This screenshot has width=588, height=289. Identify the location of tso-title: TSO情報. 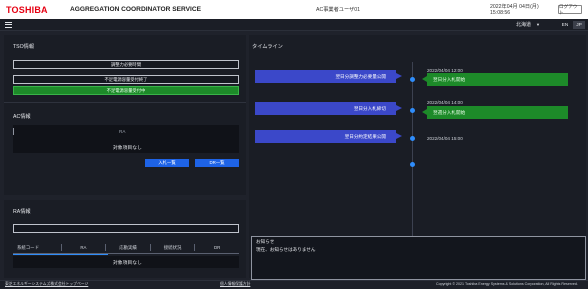
(24, 47).